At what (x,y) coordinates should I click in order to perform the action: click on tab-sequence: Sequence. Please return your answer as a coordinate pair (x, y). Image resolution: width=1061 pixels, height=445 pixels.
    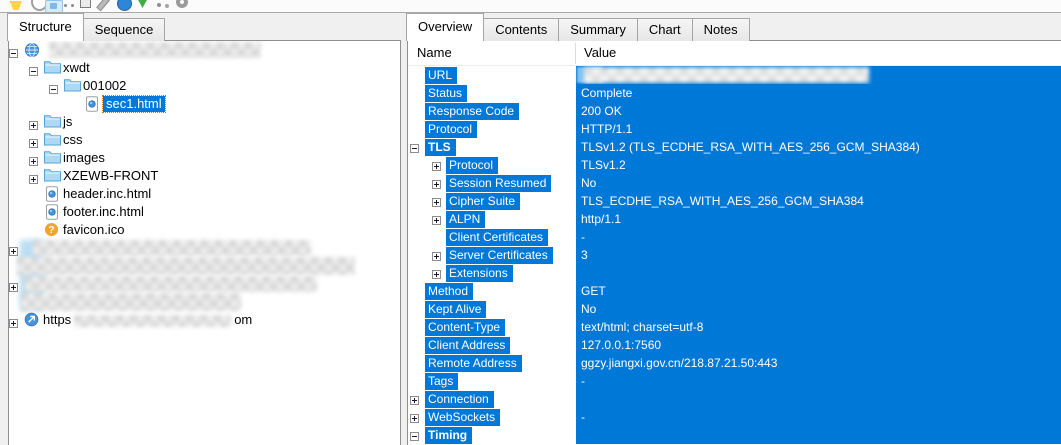
    Looking at the image, I should click on (124, 29).